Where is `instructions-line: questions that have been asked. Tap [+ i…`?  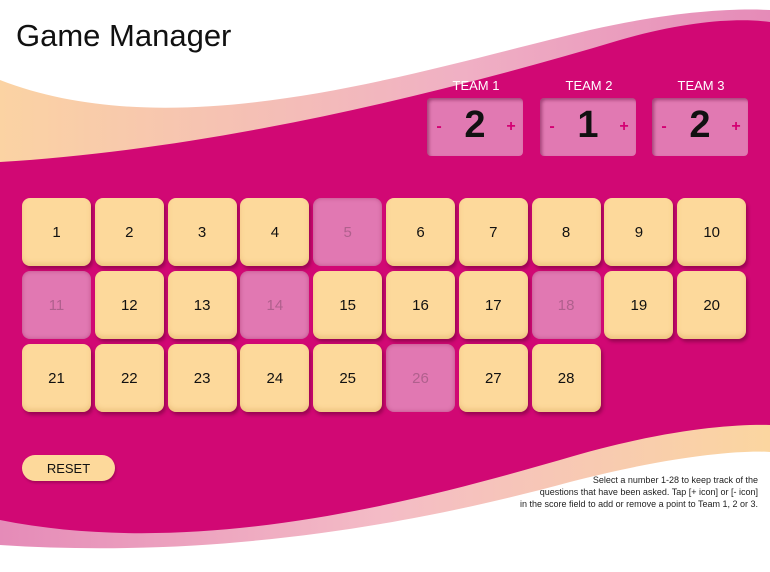
instructions-line: questions that have been asked. Tap [+ i… is located at coordinates (648, 492).